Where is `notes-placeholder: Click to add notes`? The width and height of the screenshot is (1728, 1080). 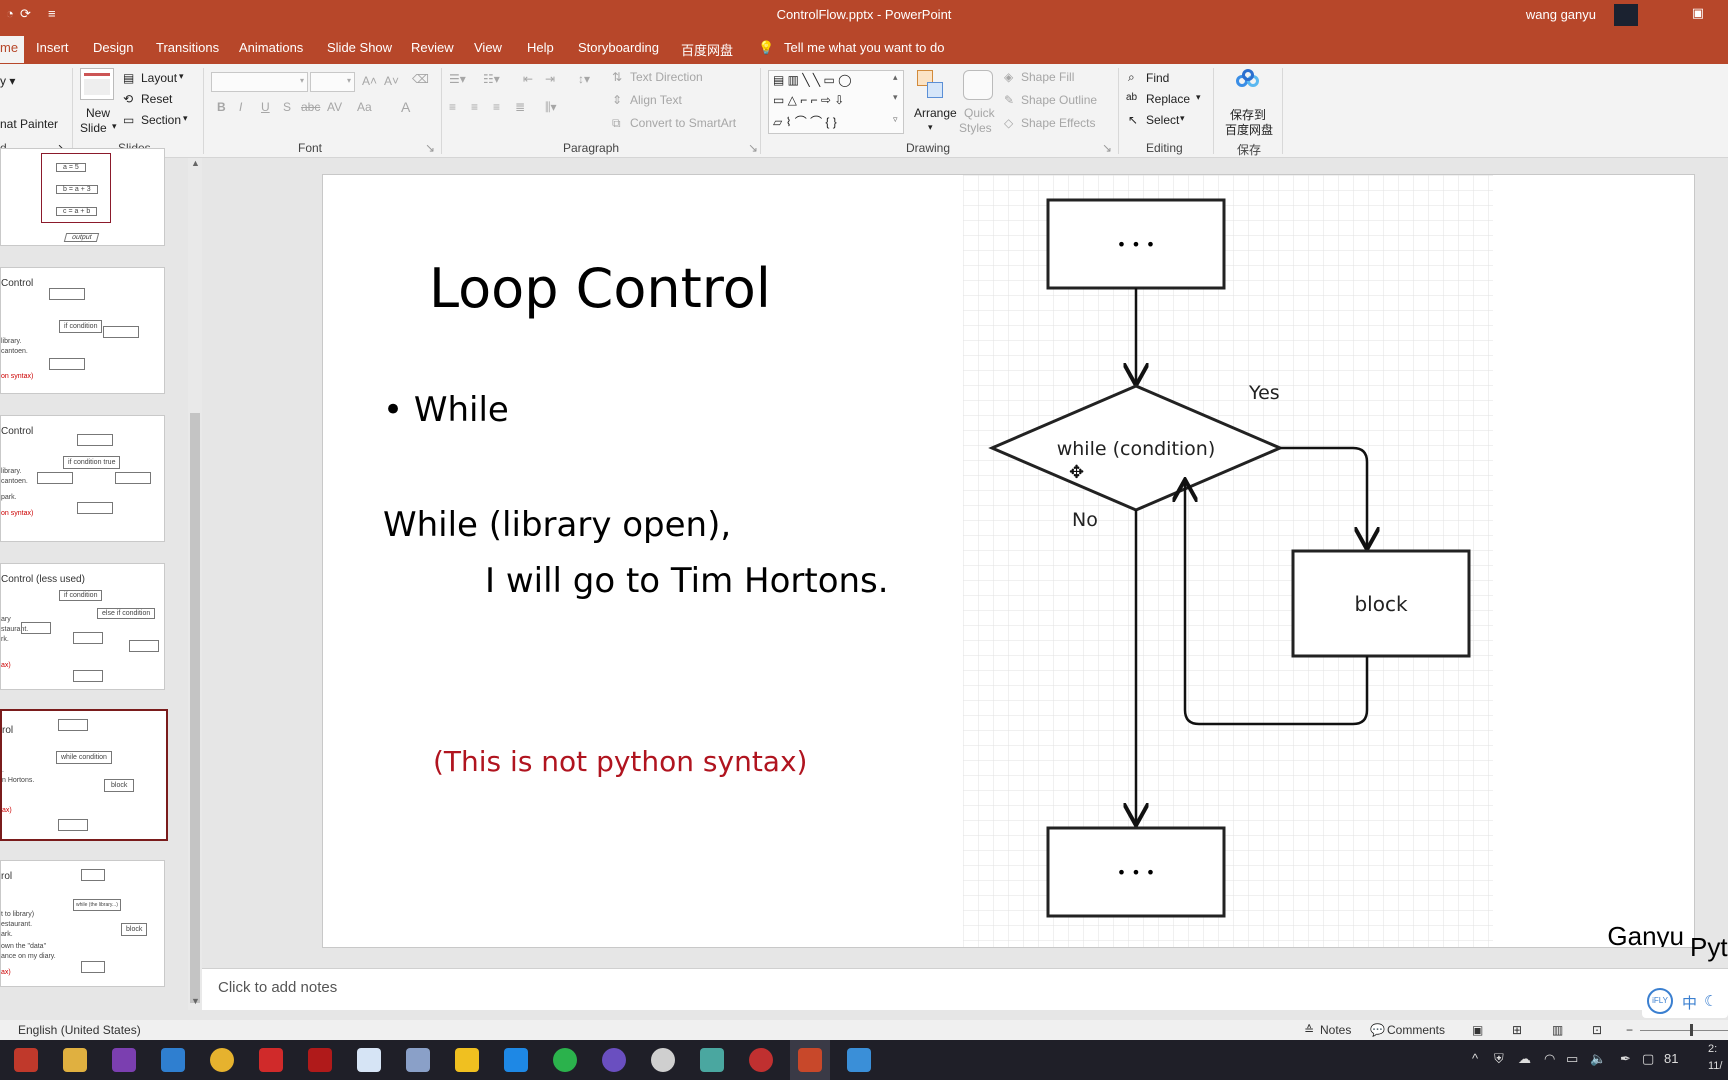
notes-placeholder: Click to add notes is located at coordinates (277, 987).